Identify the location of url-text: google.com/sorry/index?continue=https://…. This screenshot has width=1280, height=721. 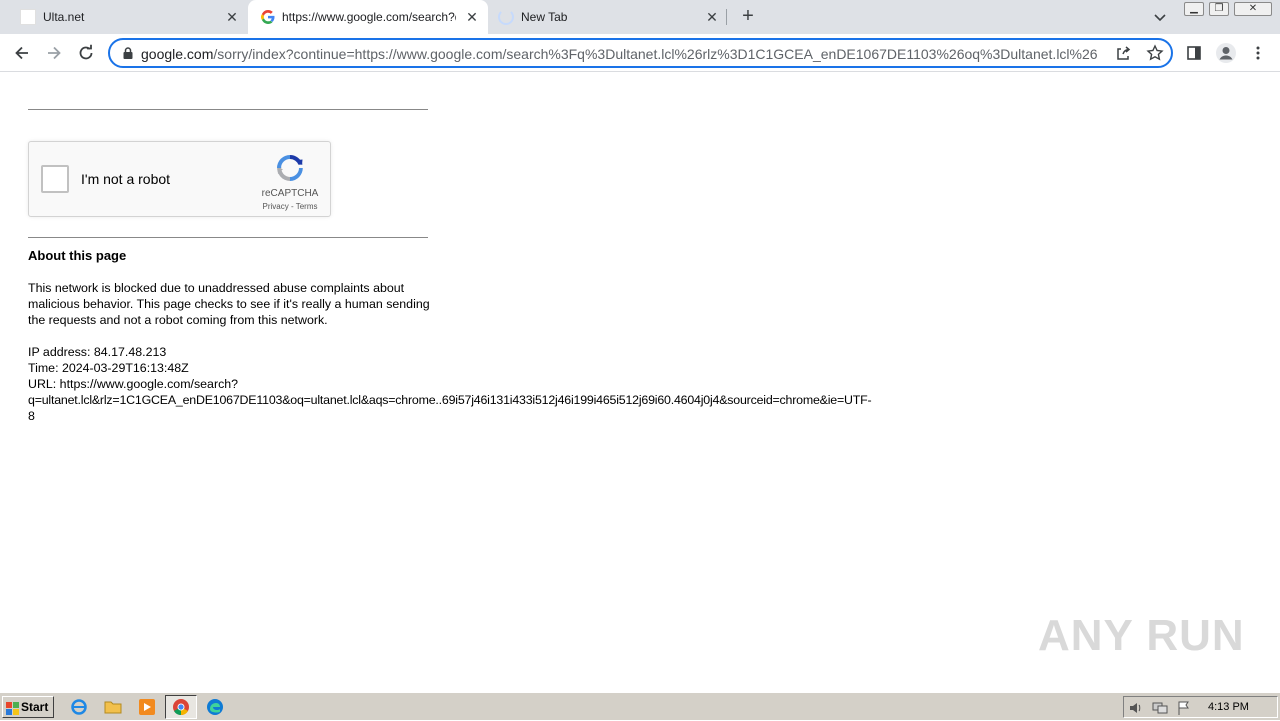
(623, 54).